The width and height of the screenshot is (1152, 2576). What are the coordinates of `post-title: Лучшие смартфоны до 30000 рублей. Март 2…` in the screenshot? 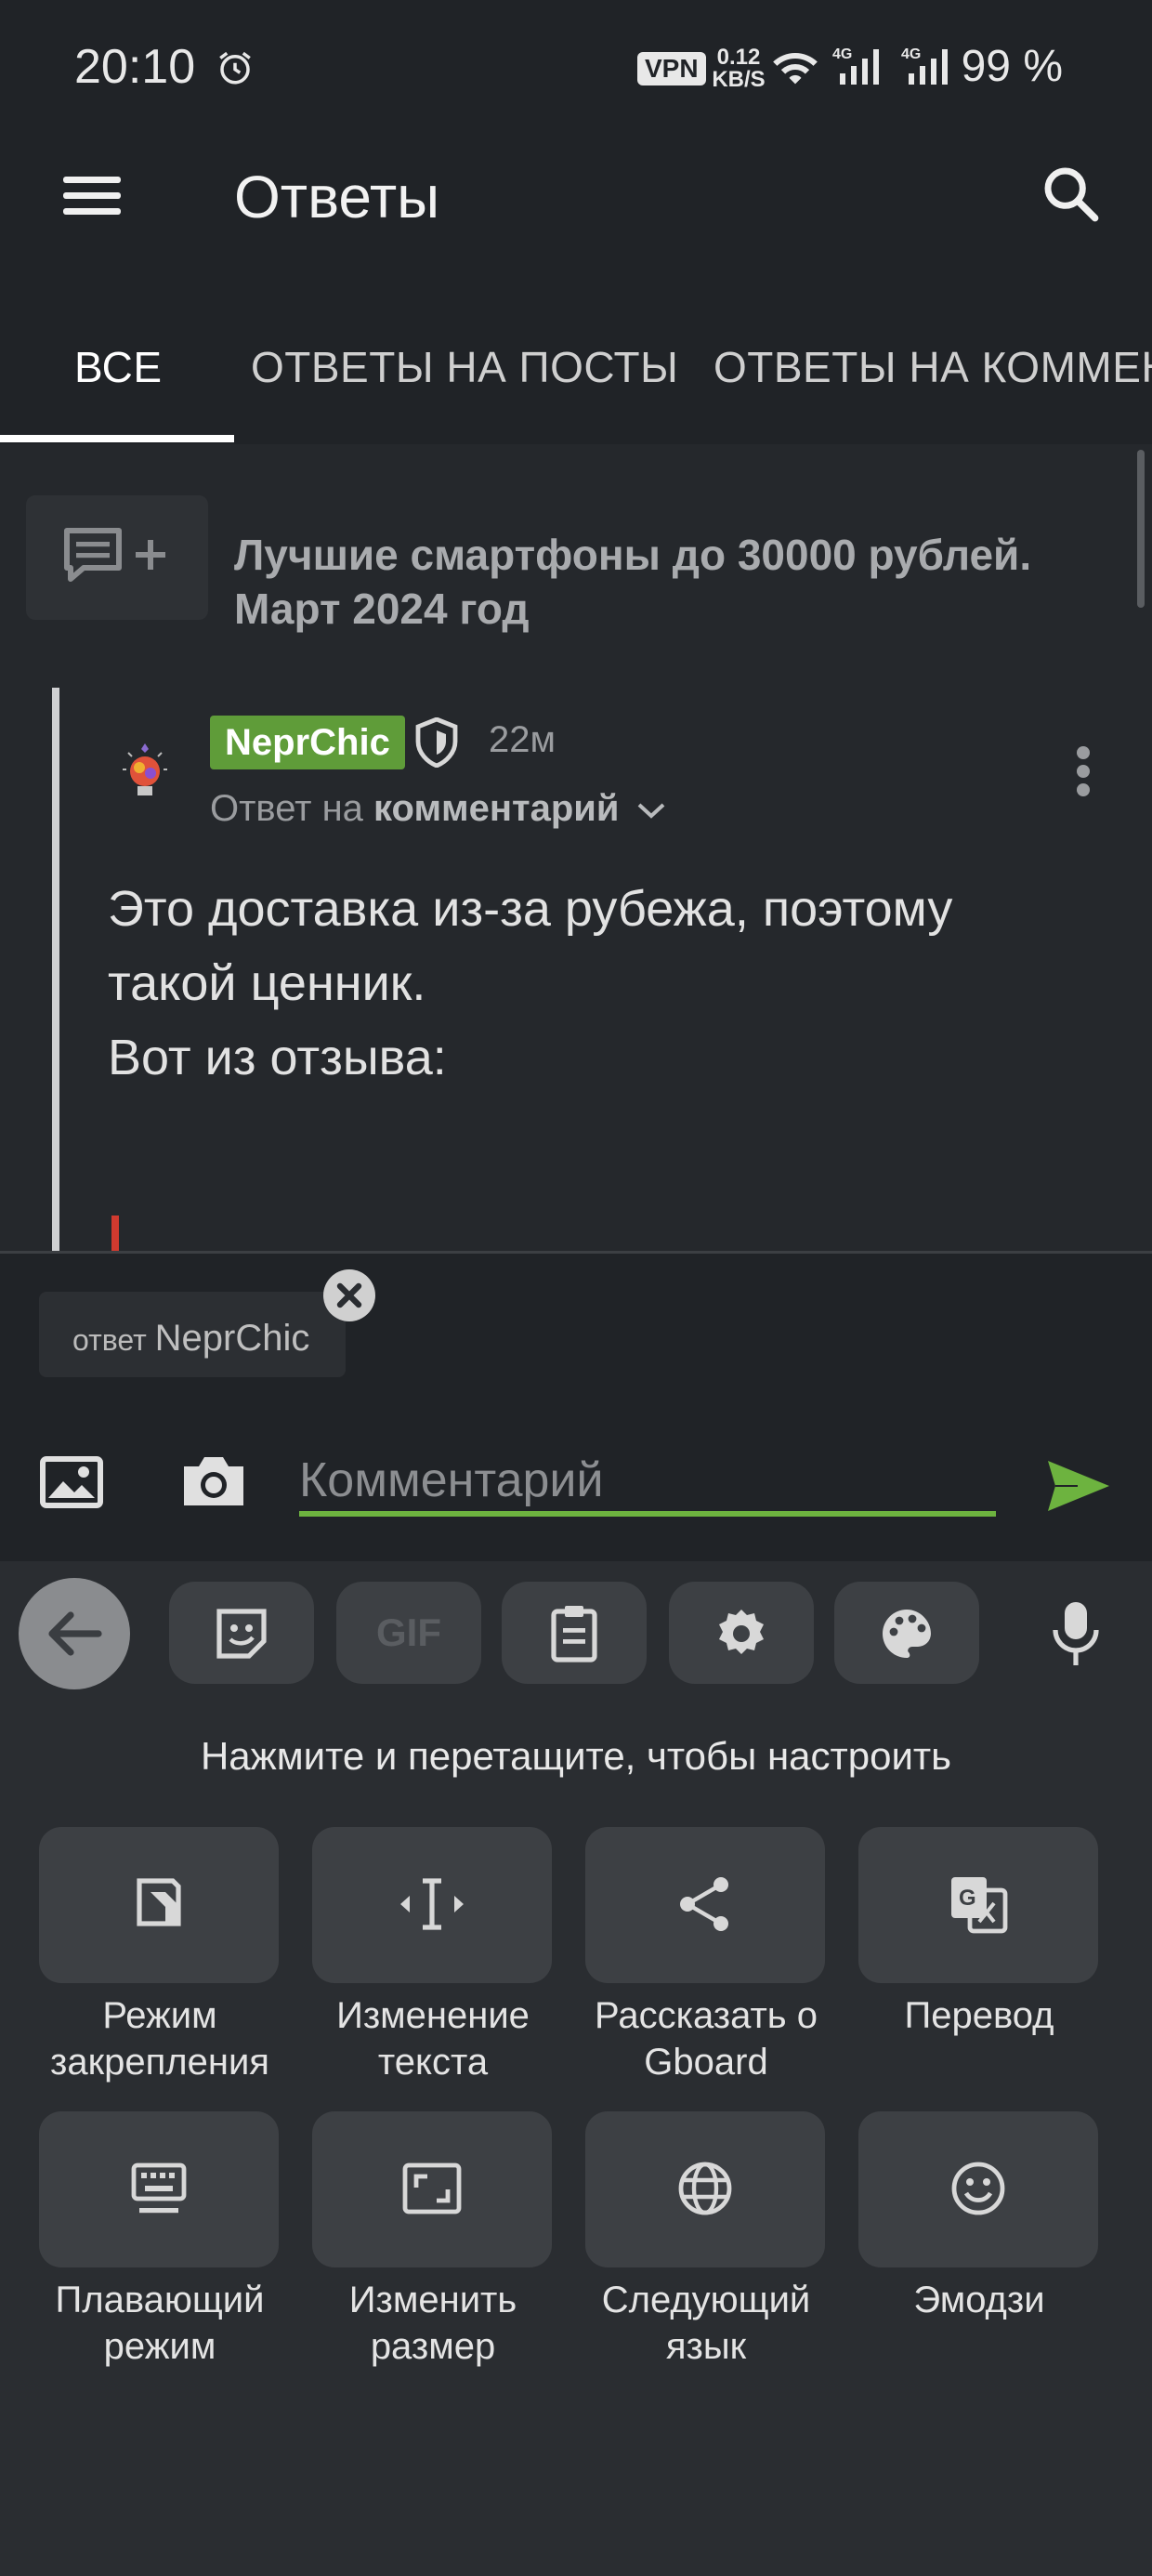 It's located at (652, 582).